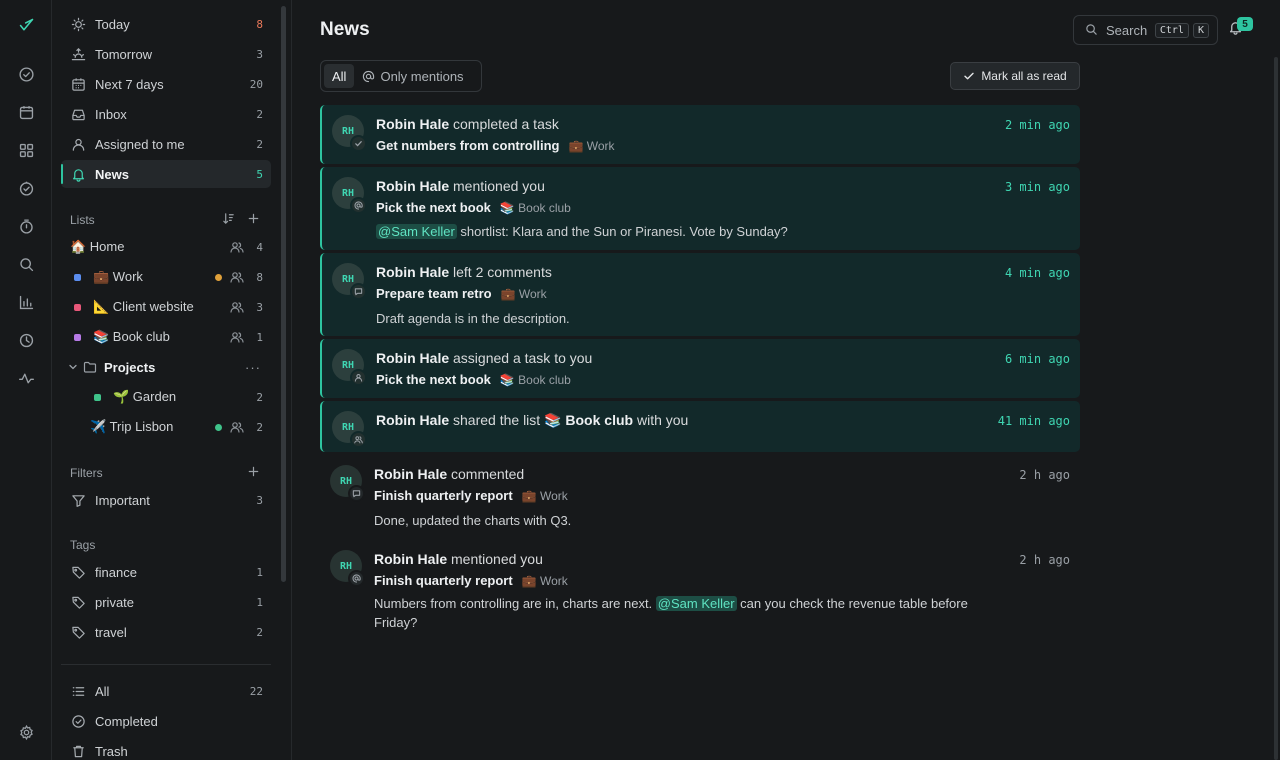  Describe the element at coordinates (166, 114) in the screenshot. I see `nav-inbox: Inbox 2` at that location.